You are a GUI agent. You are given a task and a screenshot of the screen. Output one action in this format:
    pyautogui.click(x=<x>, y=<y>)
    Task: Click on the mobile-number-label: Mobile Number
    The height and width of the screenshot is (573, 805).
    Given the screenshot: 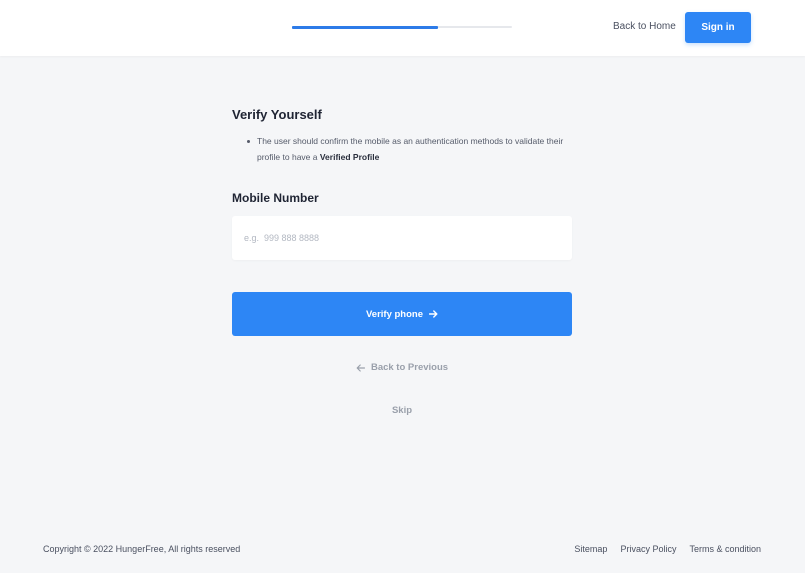 What is the action you would take?
    pyautogui.click(x=275, y=198)
    